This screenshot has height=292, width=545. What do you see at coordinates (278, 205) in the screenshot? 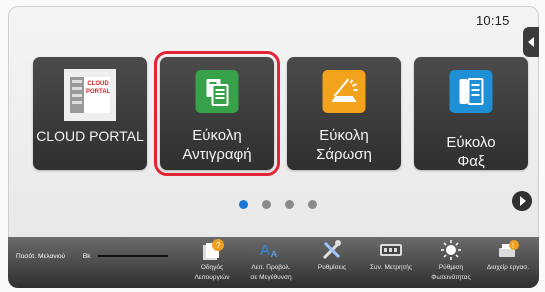
I see `page-indicator` at bounding box center [278, 205].